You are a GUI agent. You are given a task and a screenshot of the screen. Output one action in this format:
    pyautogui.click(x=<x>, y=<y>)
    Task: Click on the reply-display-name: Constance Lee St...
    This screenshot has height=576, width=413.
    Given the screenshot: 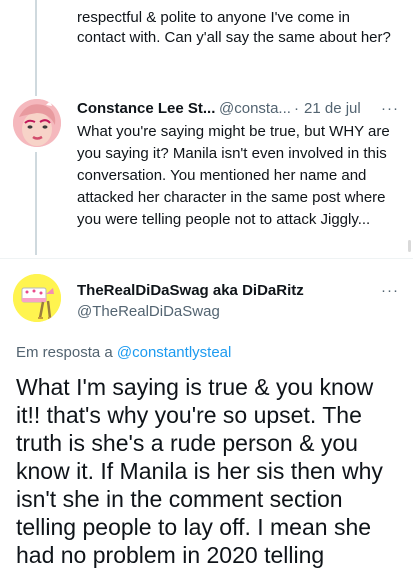 What is the action you would take?
    pyautogui.click(x=146, y=108)
    